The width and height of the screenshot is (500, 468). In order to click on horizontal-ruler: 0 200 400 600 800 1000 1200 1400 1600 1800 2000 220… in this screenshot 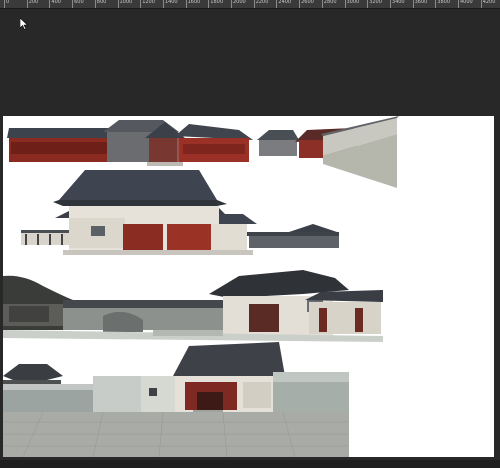, I will do `click(250, 4)`.